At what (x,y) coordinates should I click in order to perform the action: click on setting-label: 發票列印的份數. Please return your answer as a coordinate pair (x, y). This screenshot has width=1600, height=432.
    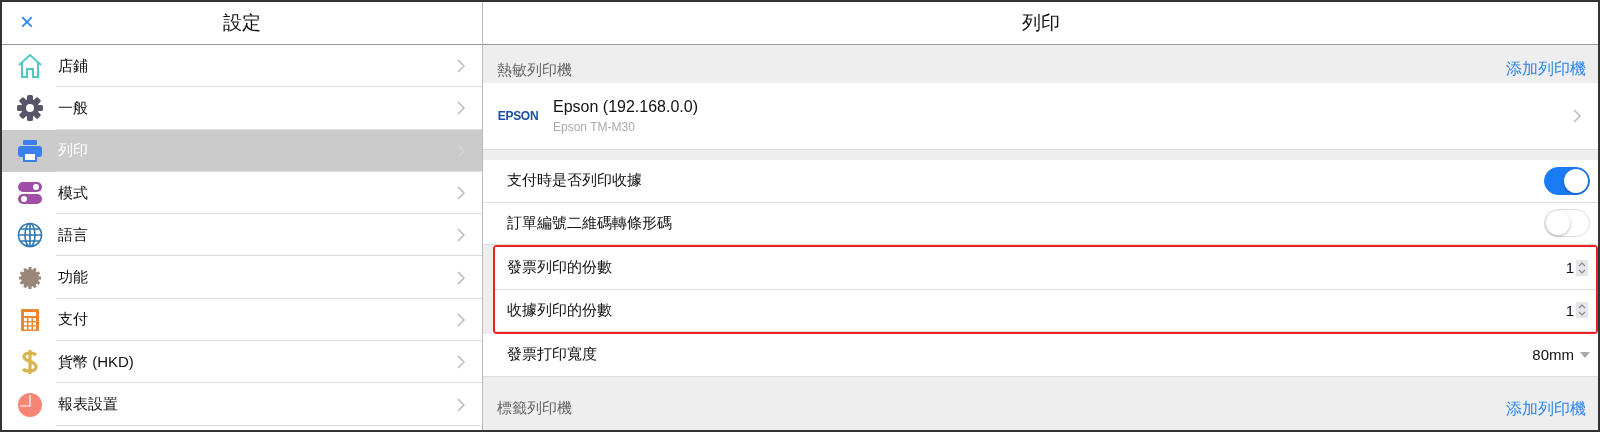
    Looking at the image, I should click on (560, 268).